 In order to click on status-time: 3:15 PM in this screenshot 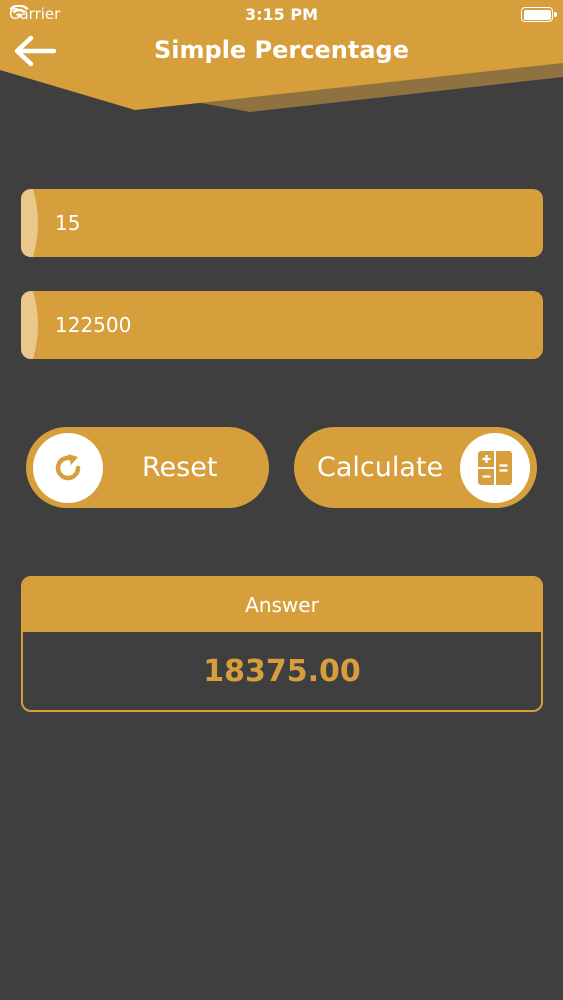, I will do `click(281, 14)`.